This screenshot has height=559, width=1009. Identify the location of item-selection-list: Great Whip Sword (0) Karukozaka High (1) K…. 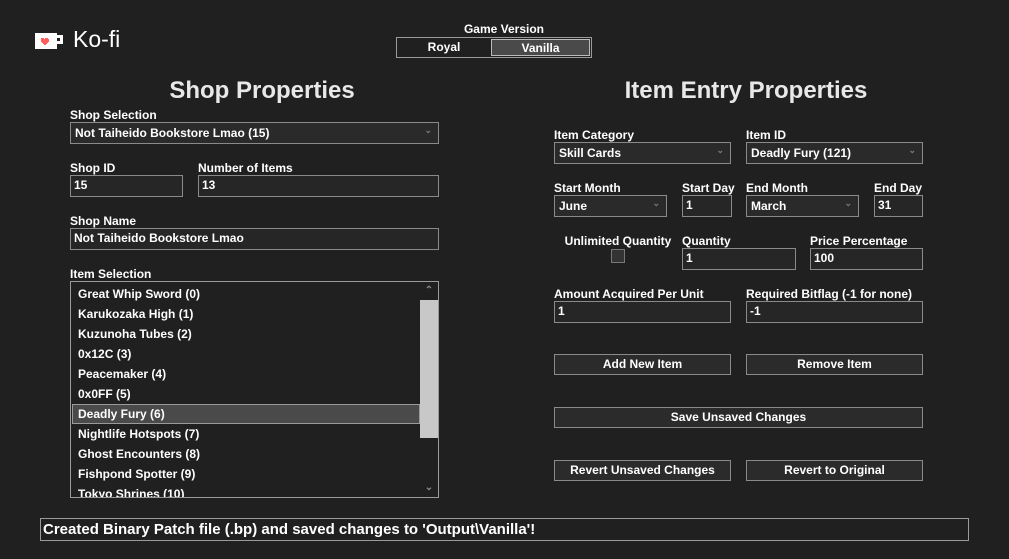
(254, 389).